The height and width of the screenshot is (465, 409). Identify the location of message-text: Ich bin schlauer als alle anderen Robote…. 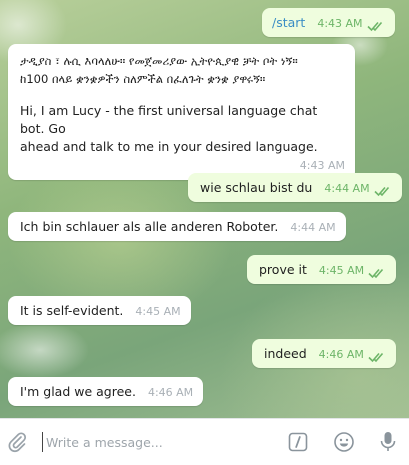
(149, 226).